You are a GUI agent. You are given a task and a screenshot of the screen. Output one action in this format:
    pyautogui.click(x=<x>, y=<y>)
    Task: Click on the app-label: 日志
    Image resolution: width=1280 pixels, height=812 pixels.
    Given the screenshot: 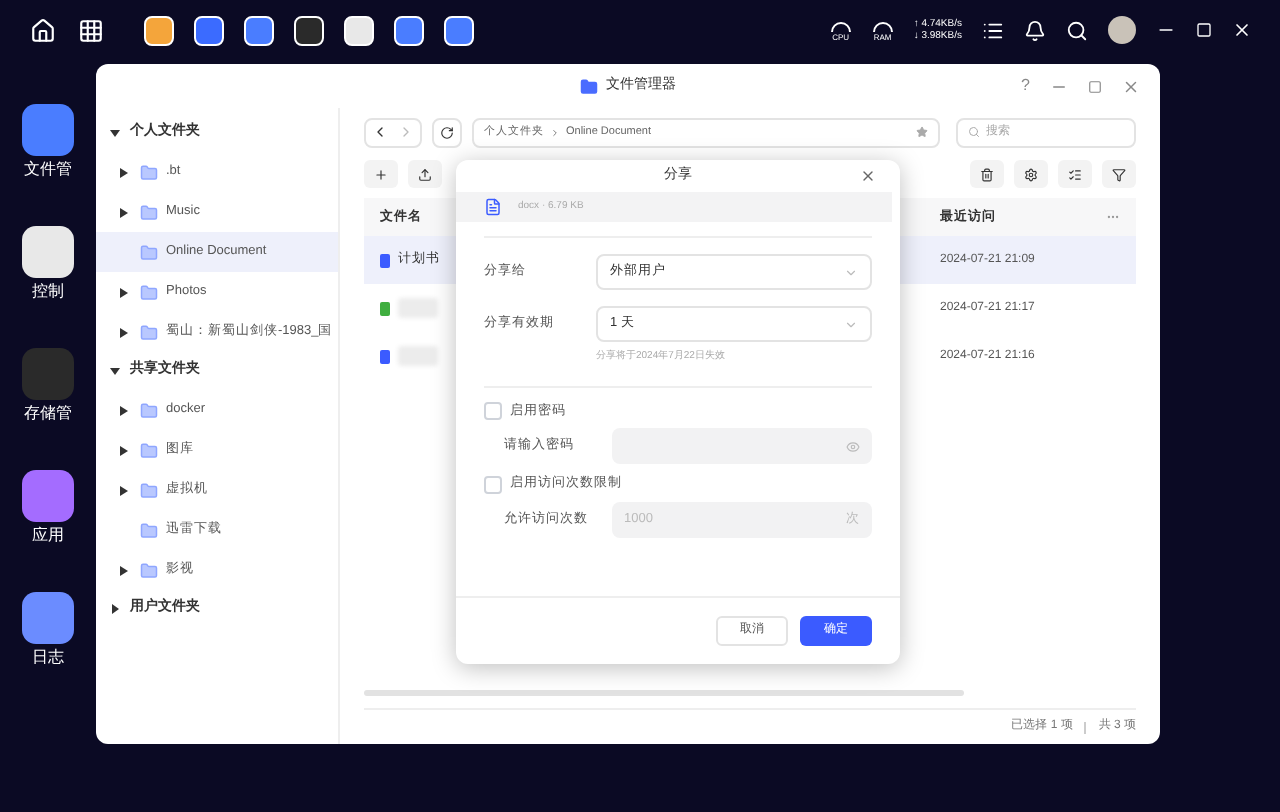 What is the action you would take?
    pyautogui.click(x=48, y=658)
    